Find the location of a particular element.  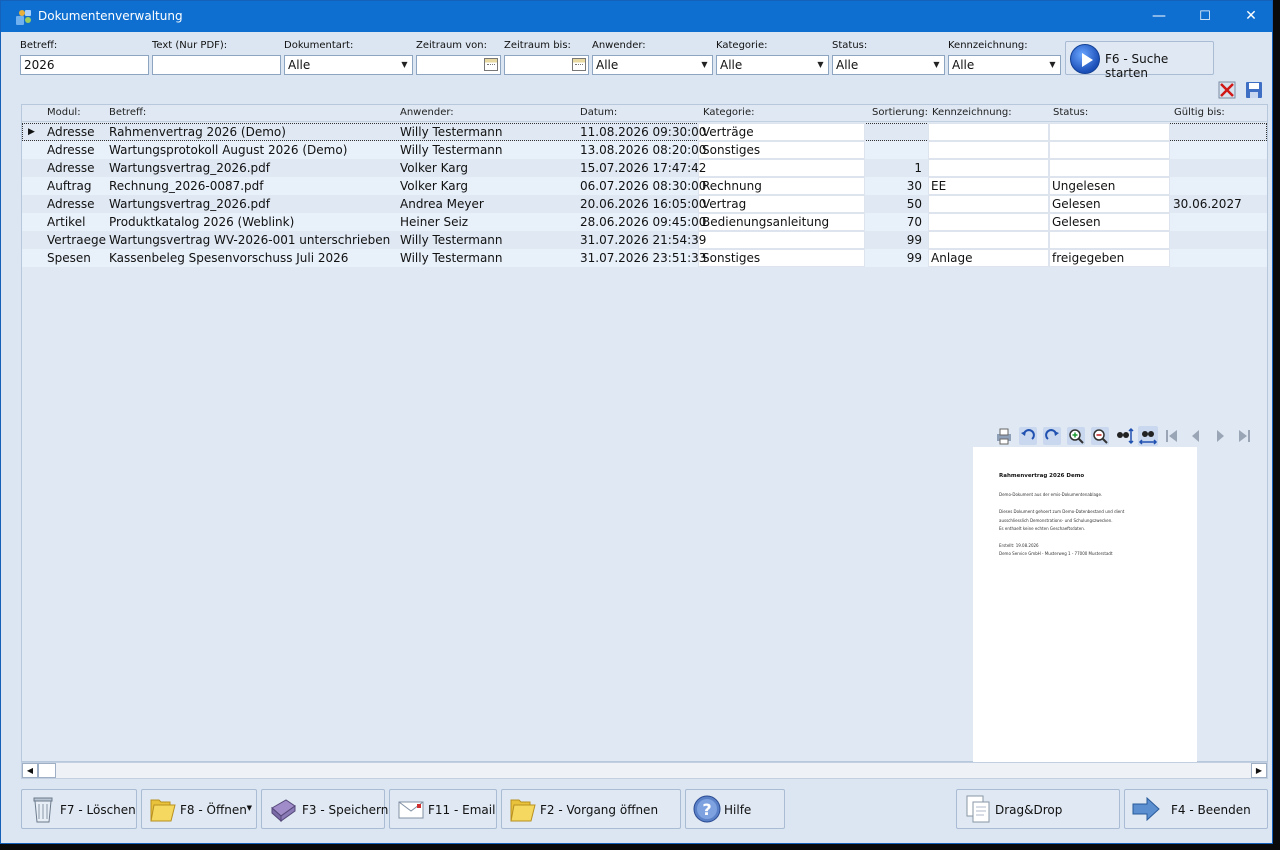

help-button: ? Hilfe is located at coordinates (735, 809).